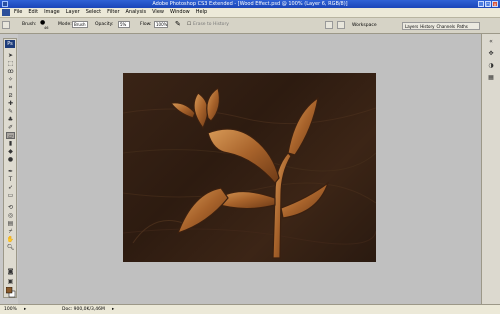 The height and width of the screenshot is (314, 500). Describe the element at coordinates (10, 151) in the screenshot. I see `blur-tool-icon: ◆` at that location.